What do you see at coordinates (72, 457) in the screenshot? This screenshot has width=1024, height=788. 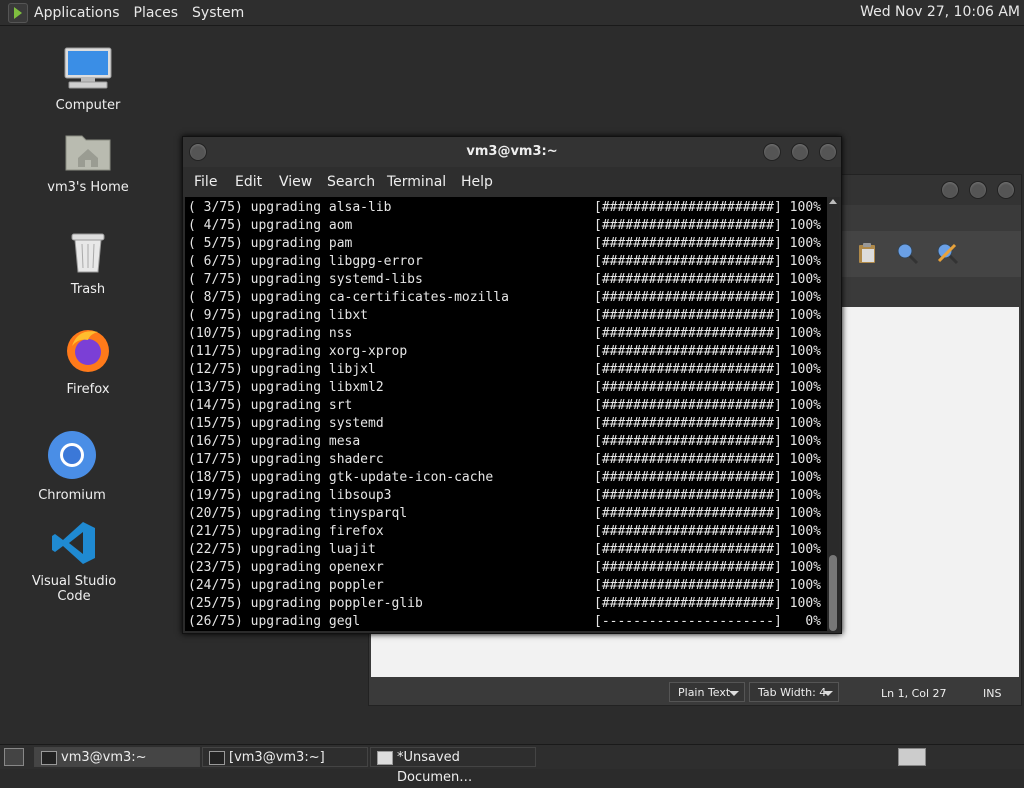 I see `chromium-icon` at bounding box center [72, 457].